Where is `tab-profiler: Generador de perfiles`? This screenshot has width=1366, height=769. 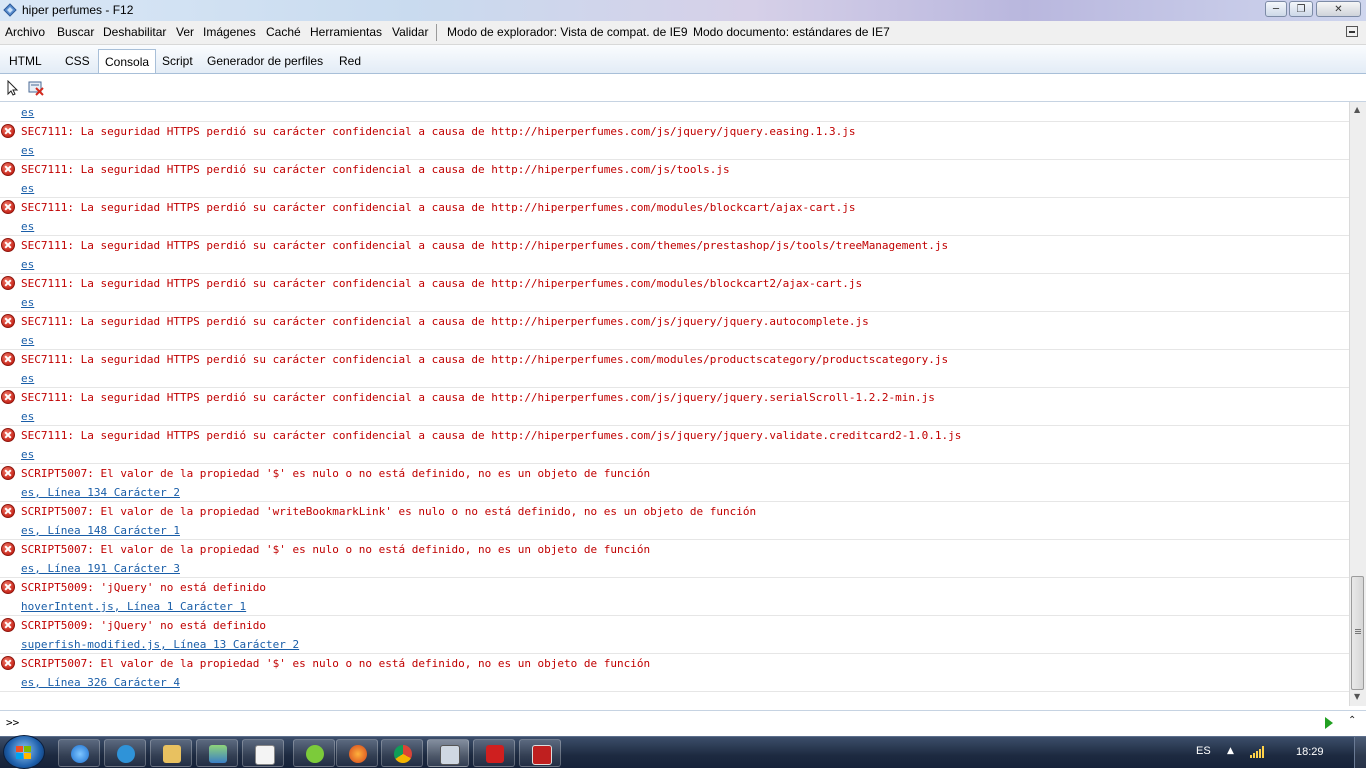
tab-profiler: Generador de perfiles is located at coordinates (265, 61).